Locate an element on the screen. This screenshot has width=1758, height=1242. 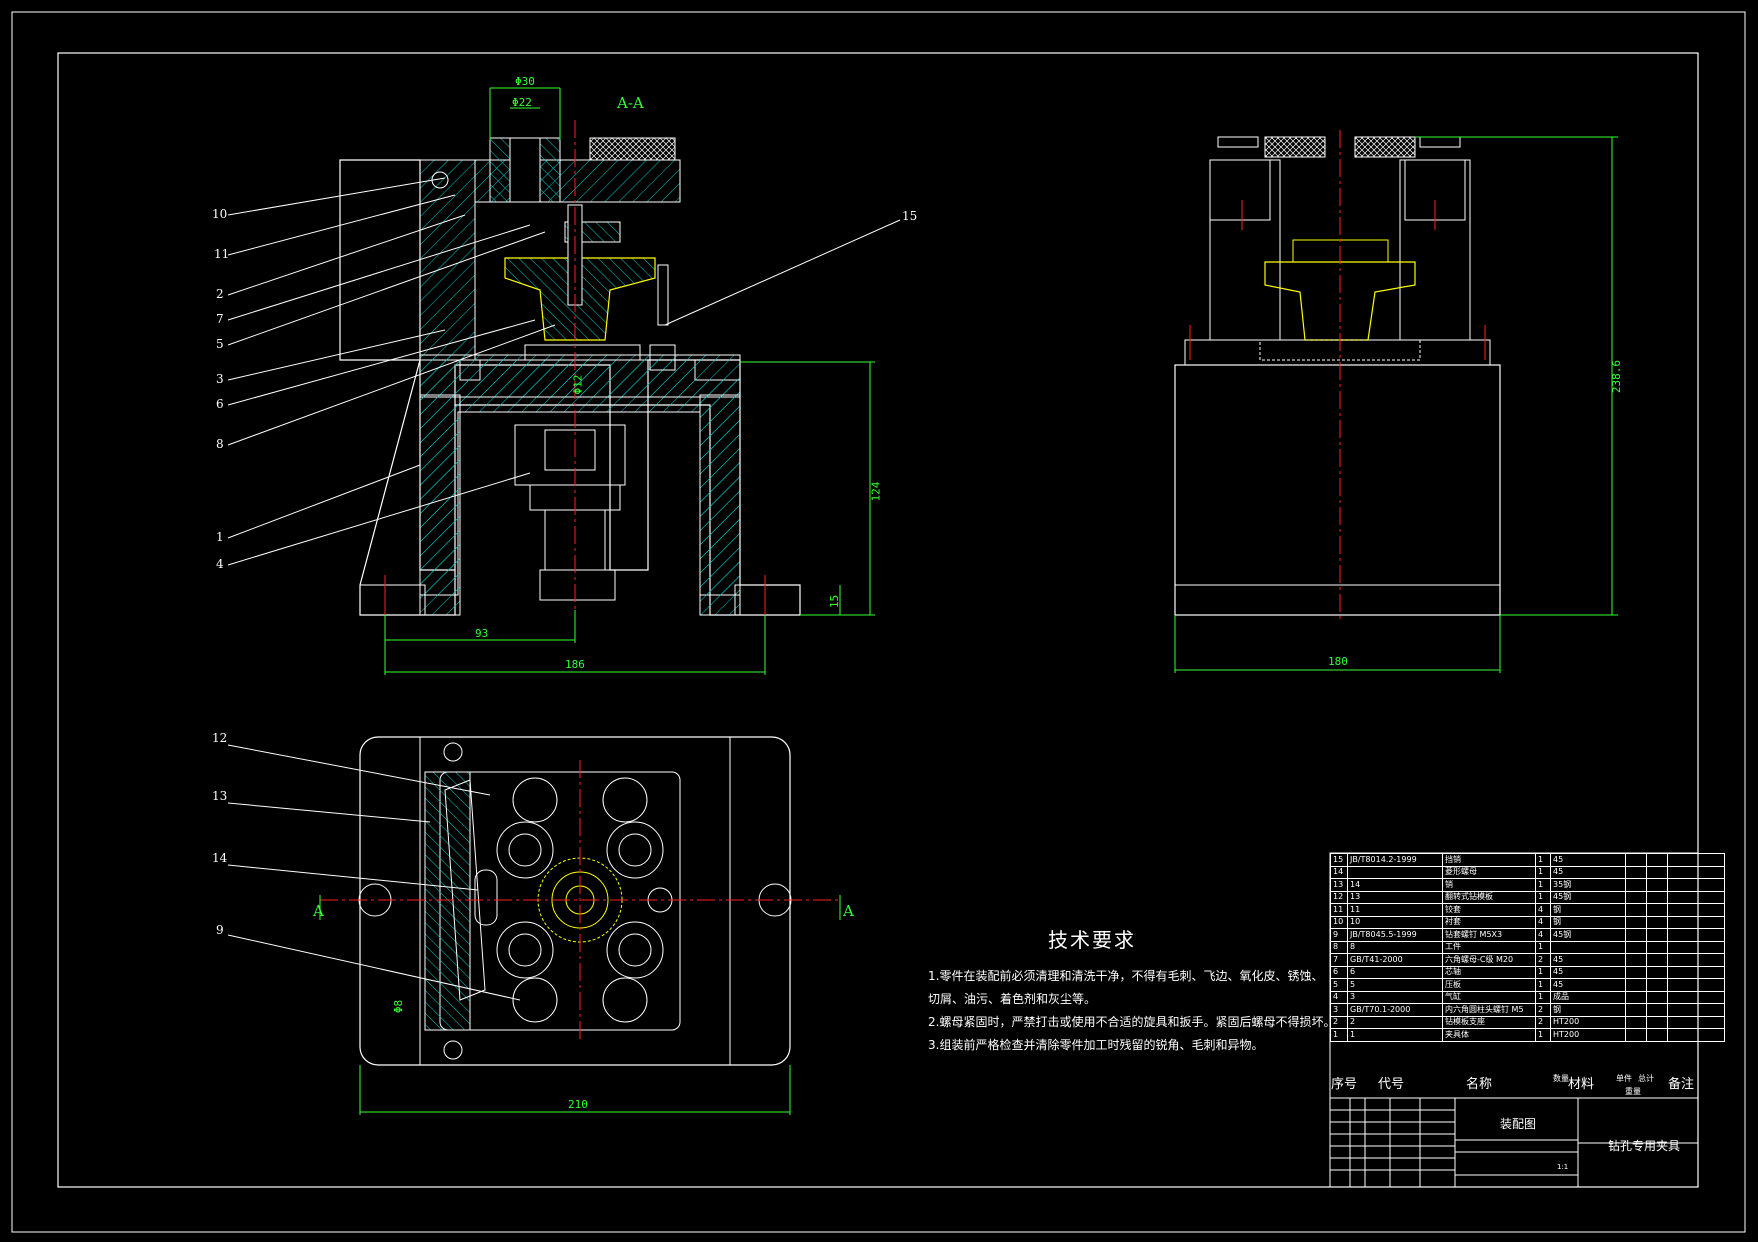
callout-15: 15 is located at coordinates (910, 216).